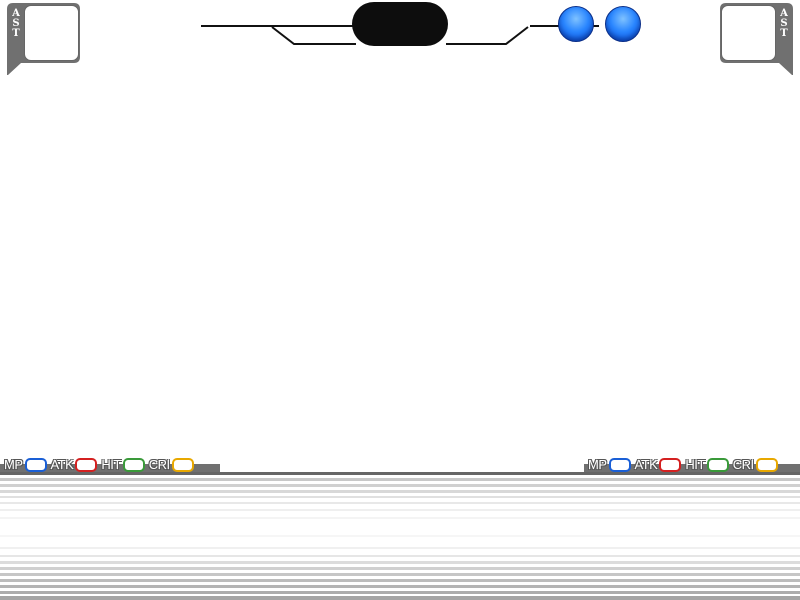 The height and width of the screenshot is (600, 800). I want to click on assist-label-left: A S T, so click(16, 24).